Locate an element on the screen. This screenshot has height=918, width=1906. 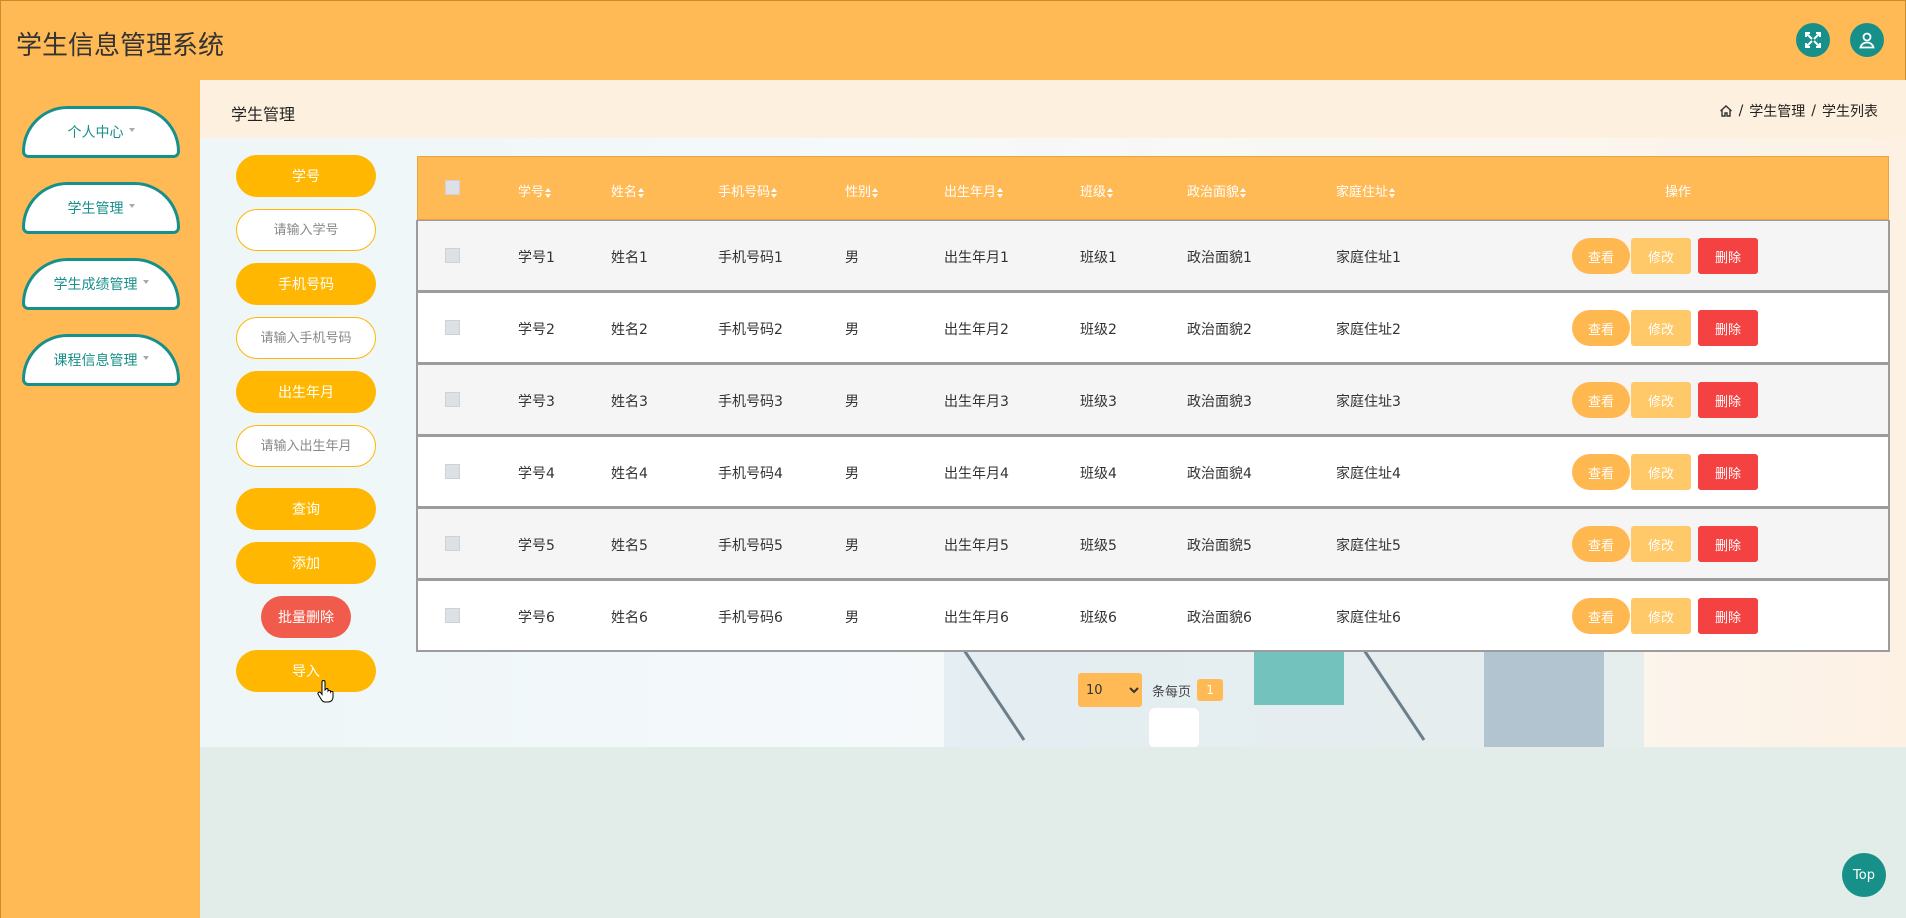
cell-class: 班级2 is located at coordinates (1098, 330).